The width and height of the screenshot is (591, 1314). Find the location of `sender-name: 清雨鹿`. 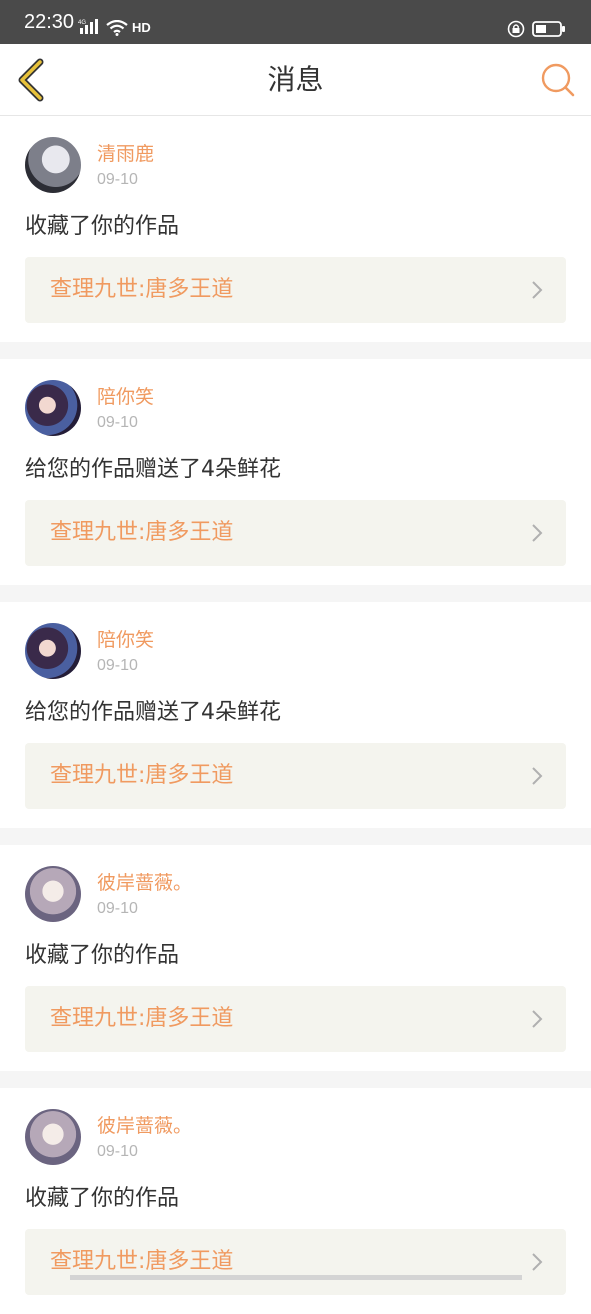

sender-name: 清雨鹿 is located at coordinates (125, 154).